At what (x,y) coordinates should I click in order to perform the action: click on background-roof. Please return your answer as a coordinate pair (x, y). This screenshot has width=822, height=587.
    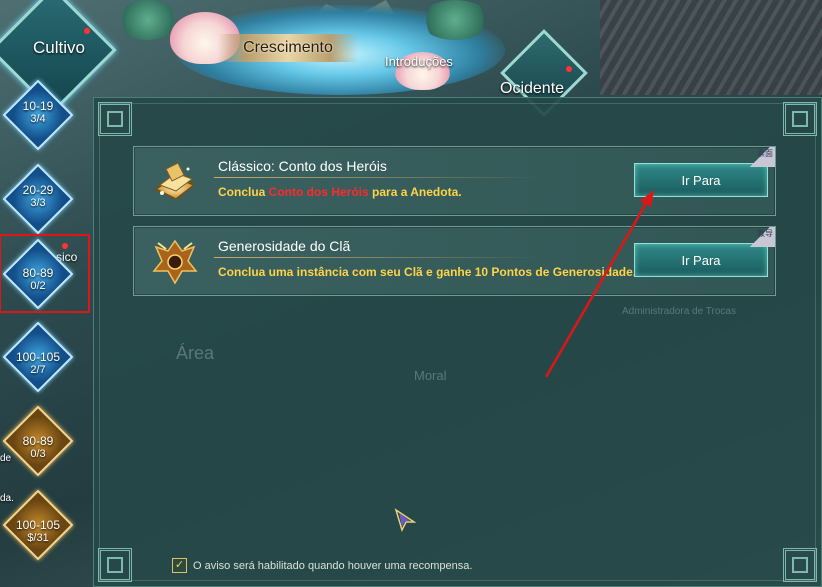
    Looking at the image, I should click on (711, 47).